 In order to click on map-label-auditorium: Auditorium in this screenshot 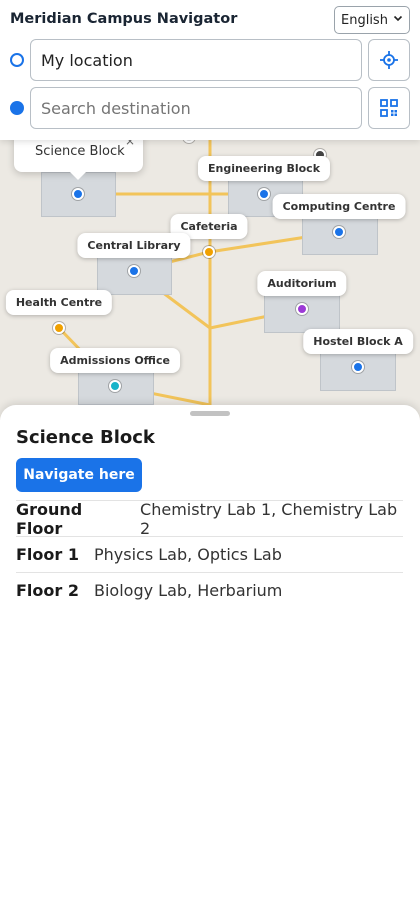, I will do `click(302, 283)`.